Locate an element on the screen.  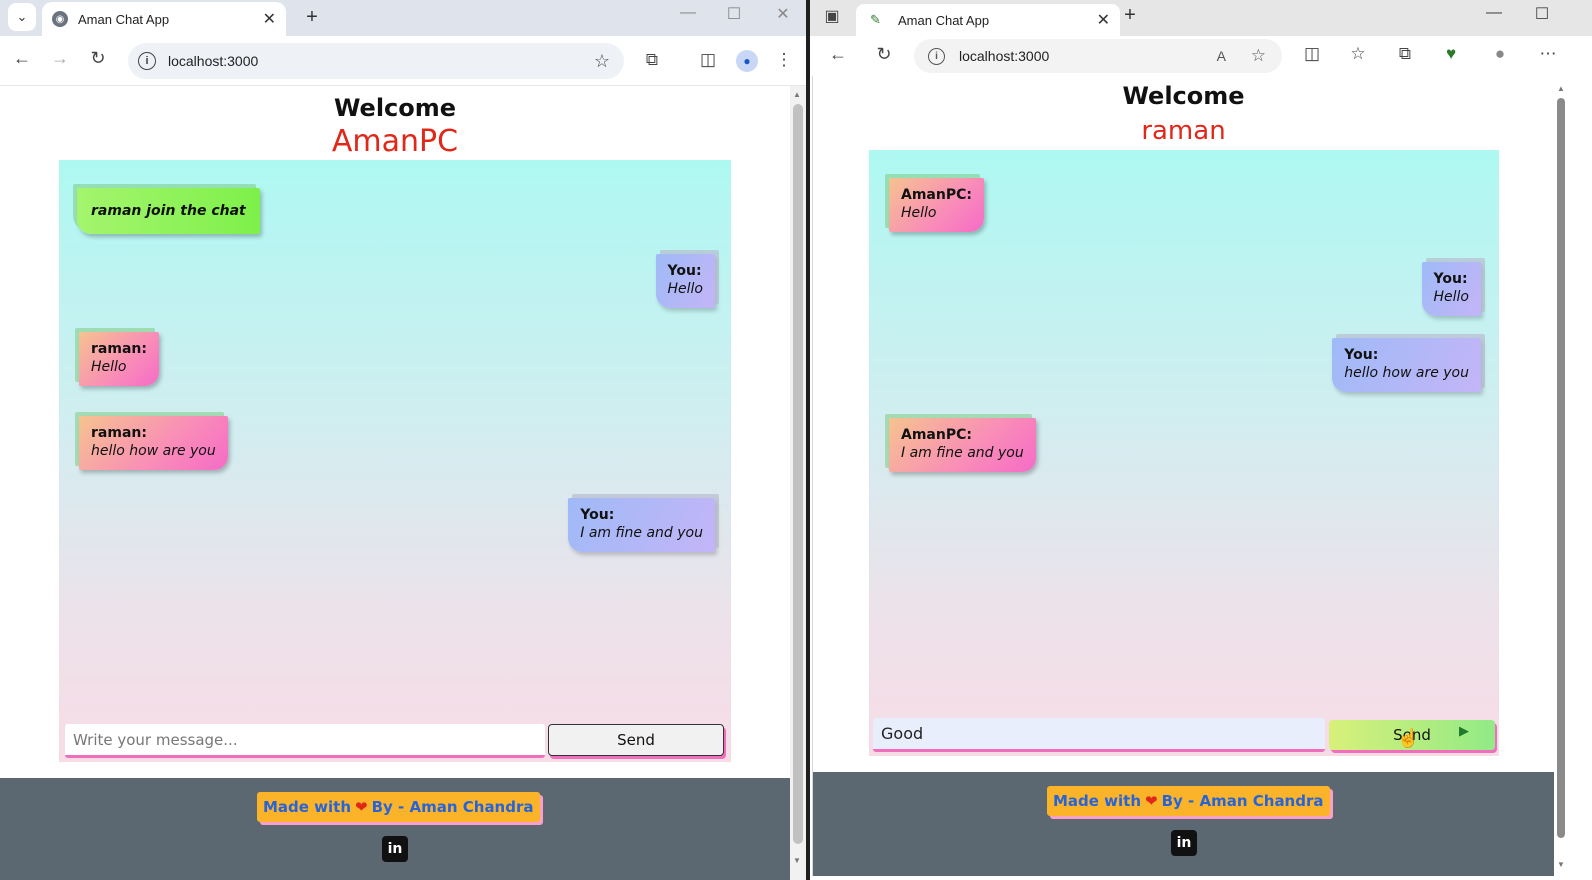
tab-search-button: ⌄ is located at coordinates (22, 17).